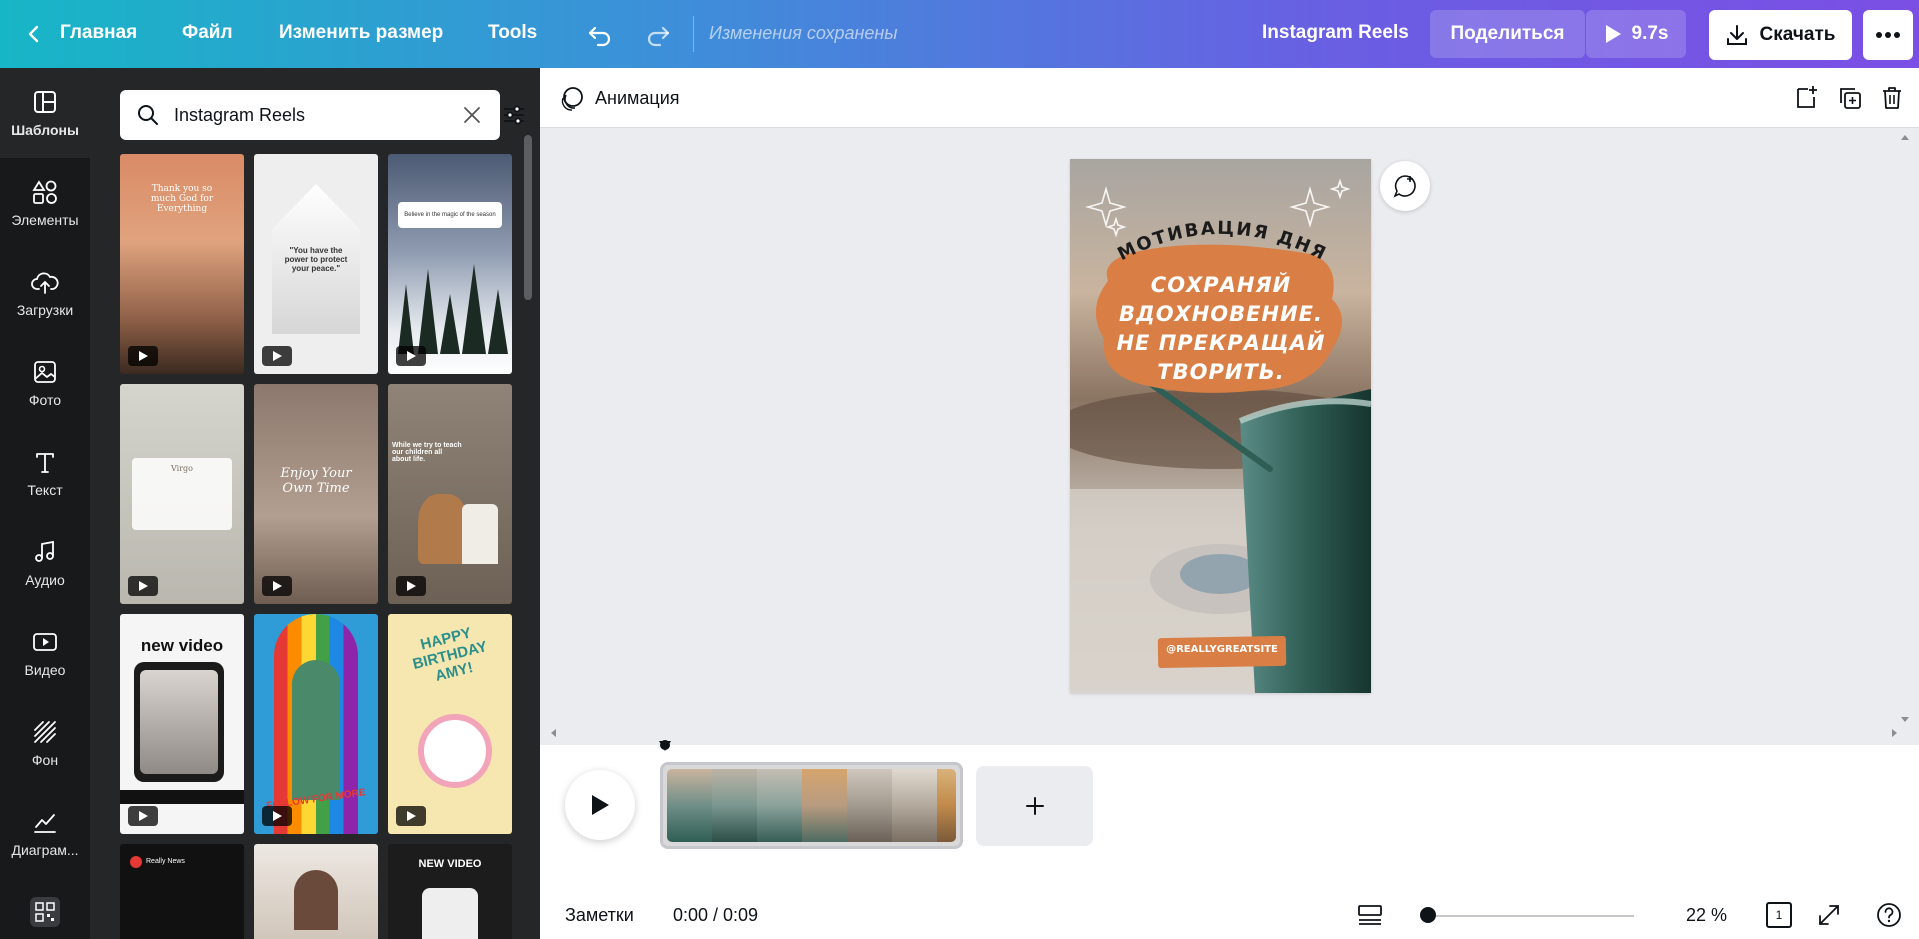 The width and height of the screenshot is (1919, 939). Describe the element at coordinates (45, 642) in the screenshot. I see `video-icon` at that location.